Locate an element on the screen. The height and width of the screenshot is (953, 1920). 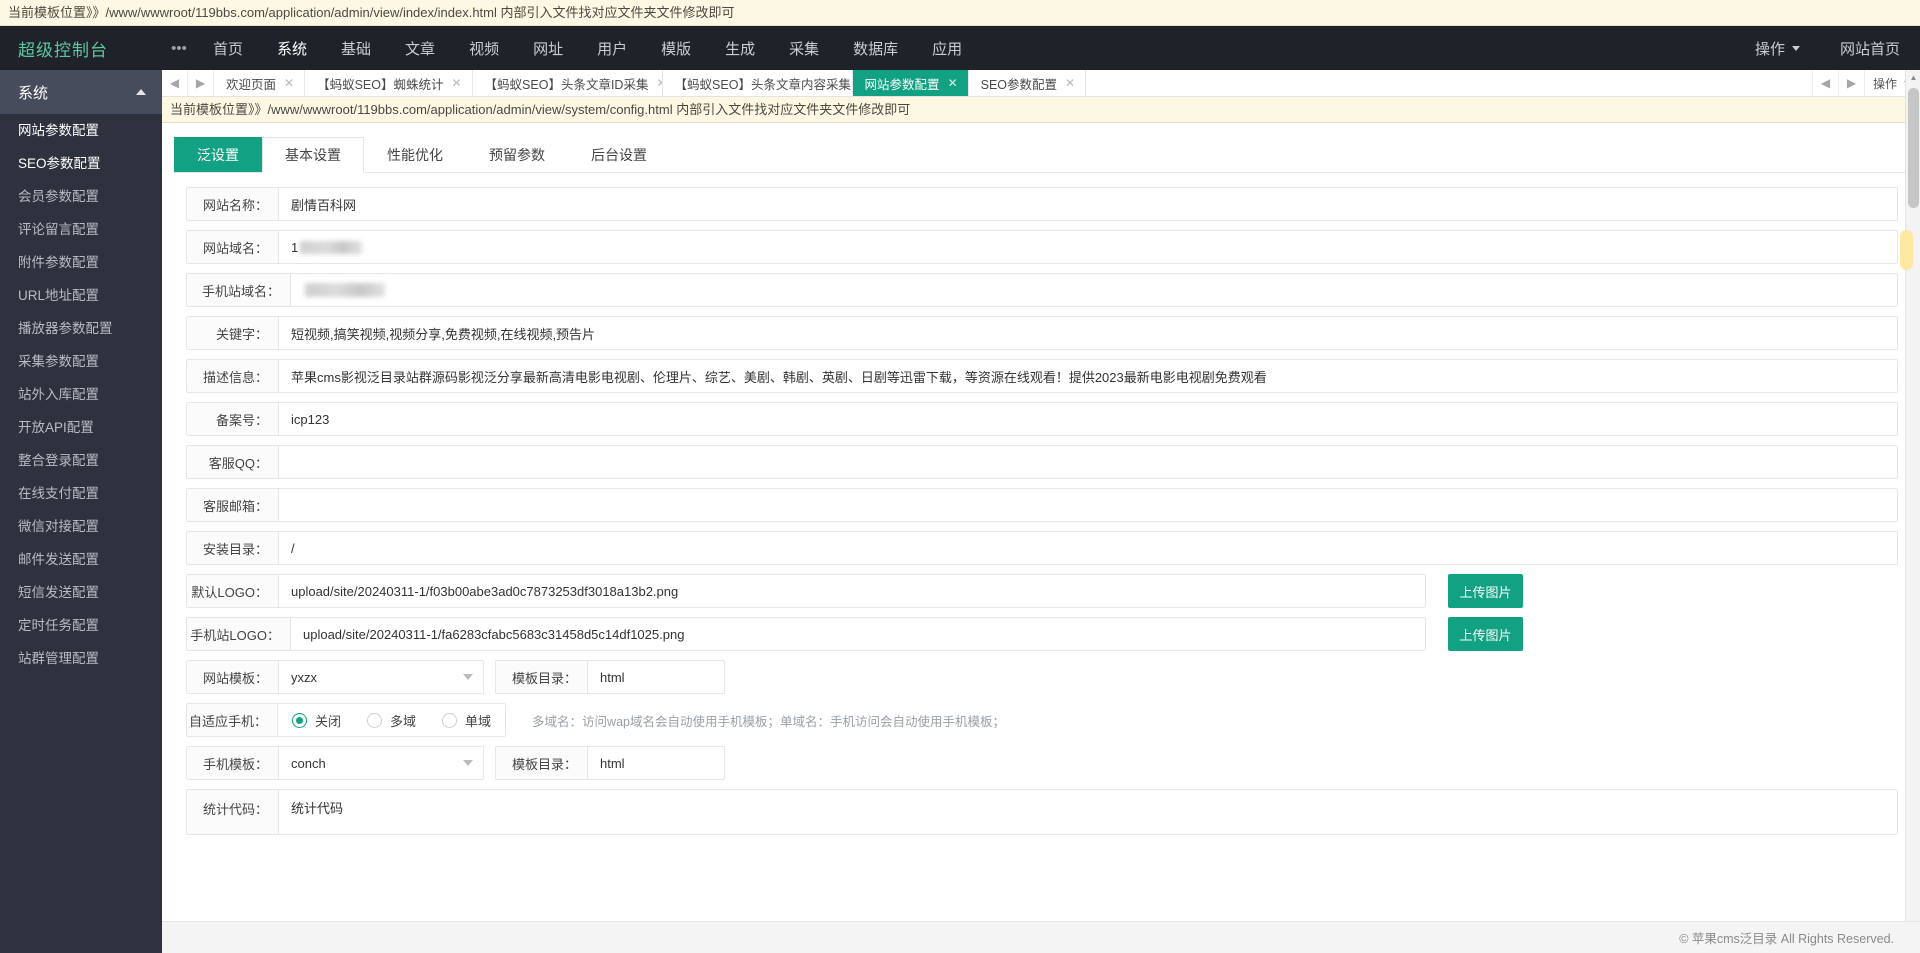
nav-item-generate: 生成 is located at coordinates (740, 48).